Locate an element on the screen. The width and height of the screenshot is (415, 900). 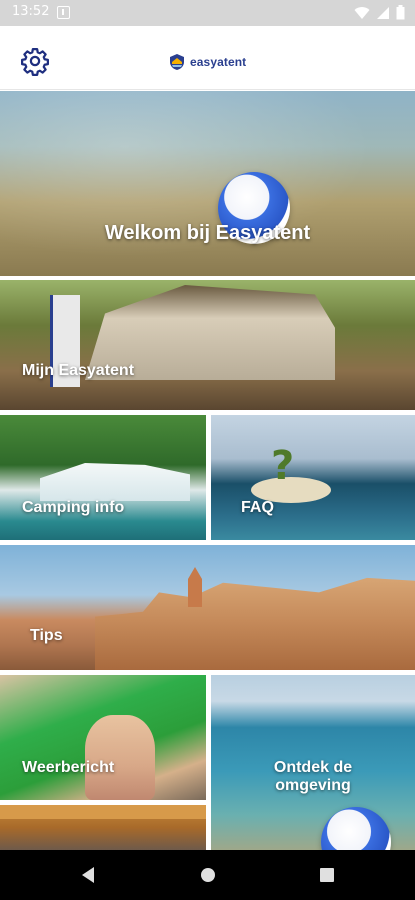
status-icons is located at coordinates (379, 12).